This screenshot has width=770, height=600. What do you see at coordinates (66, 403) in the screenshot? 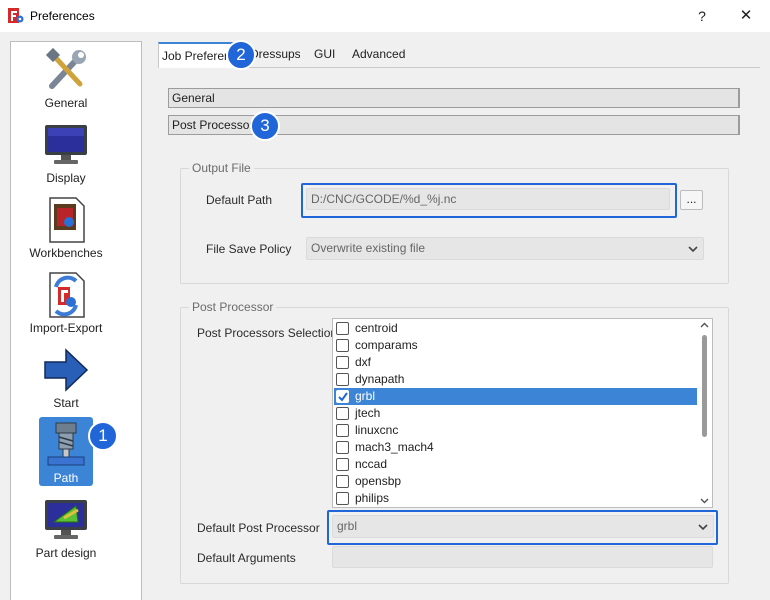
I see `category-label: Start` at bounding box center [66, 403].